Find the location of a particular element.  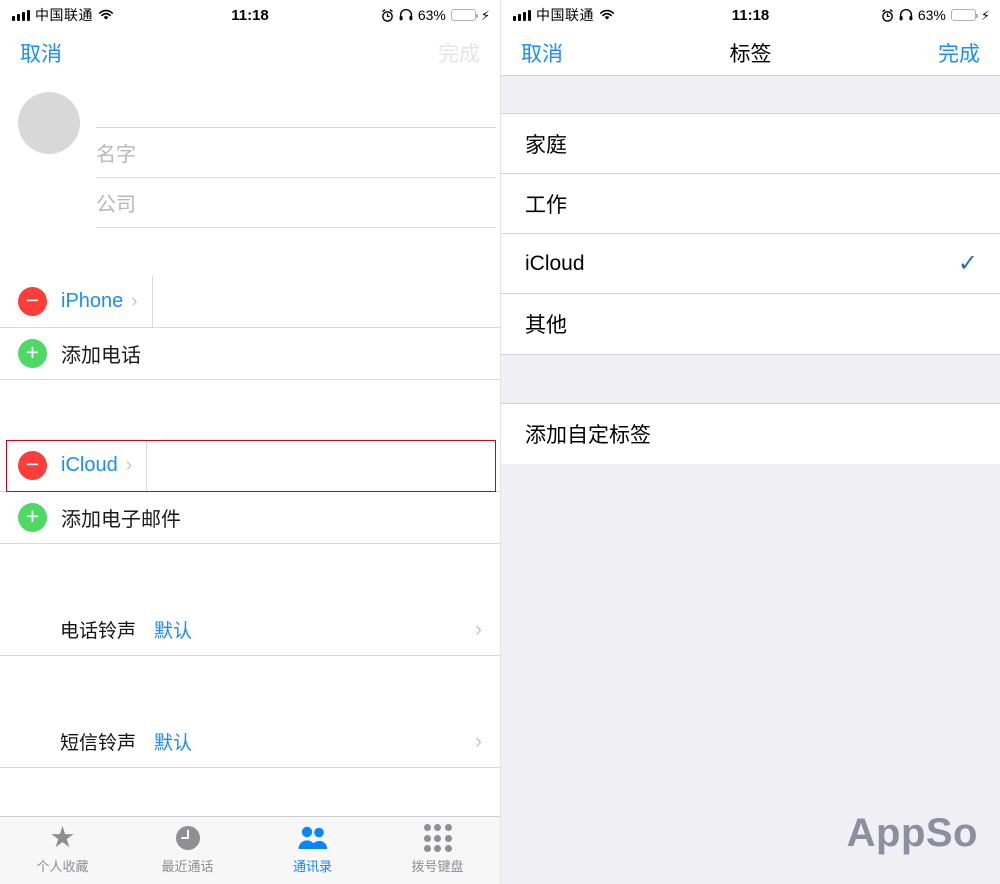

list-top-spacer is located at coordinates (750, 95).